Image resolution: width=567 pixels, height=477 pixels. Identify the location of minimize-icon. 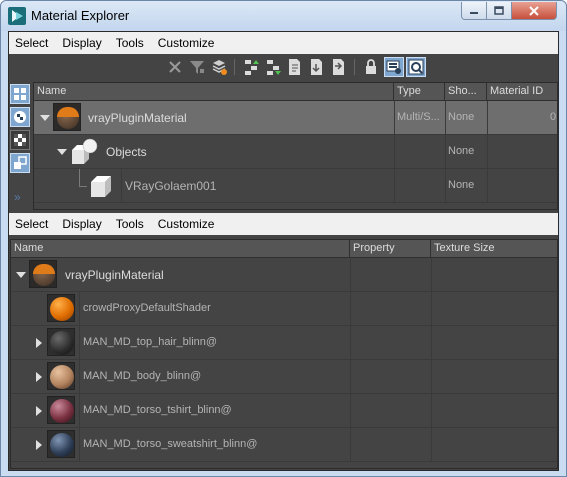
(474, 12).